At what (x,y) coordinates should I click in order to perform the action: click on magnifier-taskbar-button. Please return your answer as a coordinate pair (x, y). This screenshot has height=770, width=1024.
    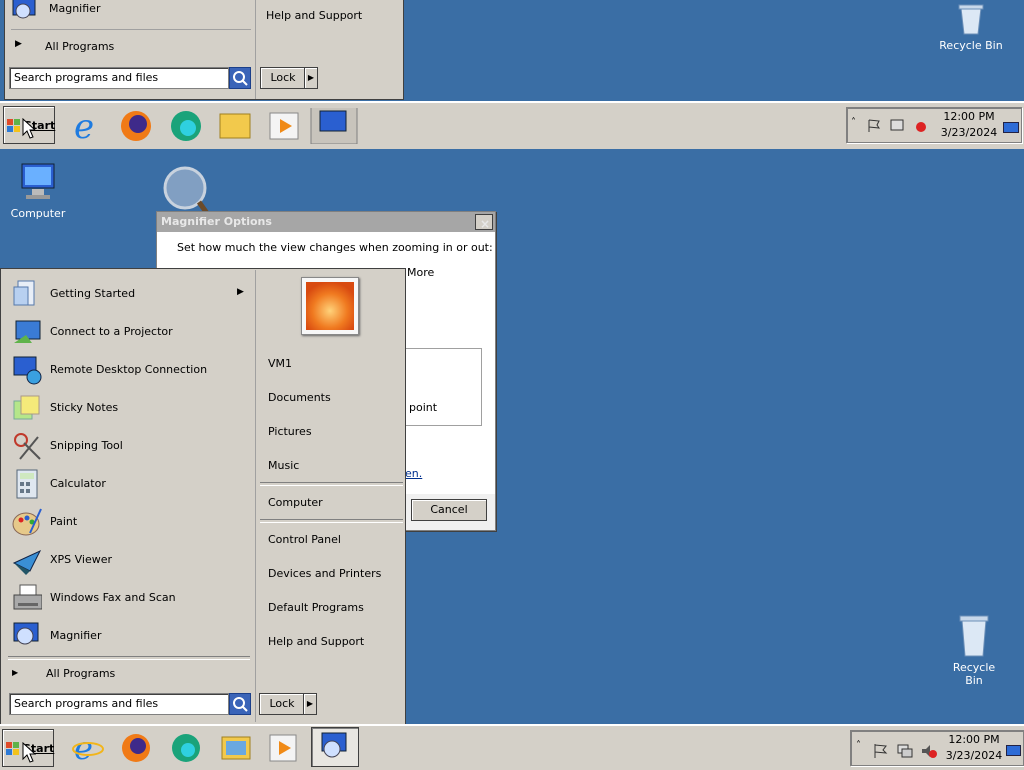
    Looking at the image, I should click on (335, 747).